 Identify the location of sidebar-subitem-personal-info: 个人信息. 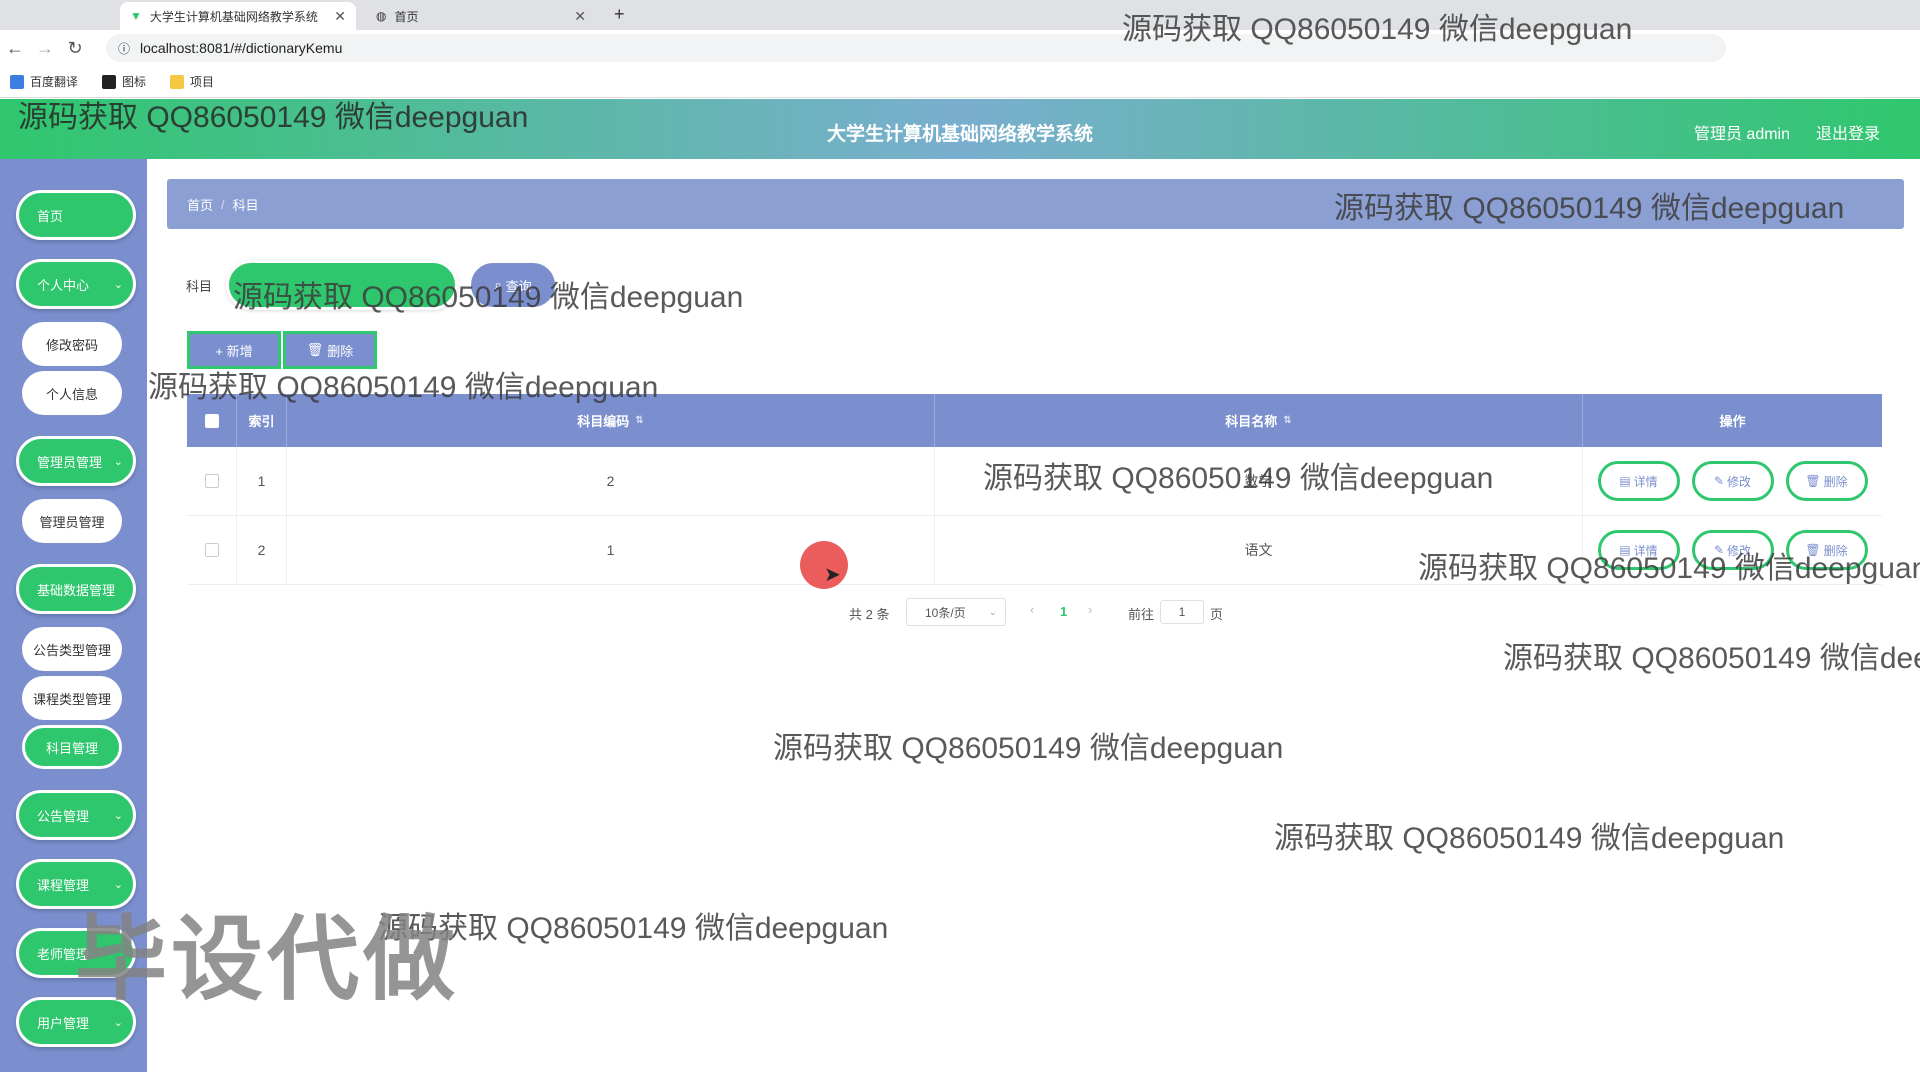
(72, 393).